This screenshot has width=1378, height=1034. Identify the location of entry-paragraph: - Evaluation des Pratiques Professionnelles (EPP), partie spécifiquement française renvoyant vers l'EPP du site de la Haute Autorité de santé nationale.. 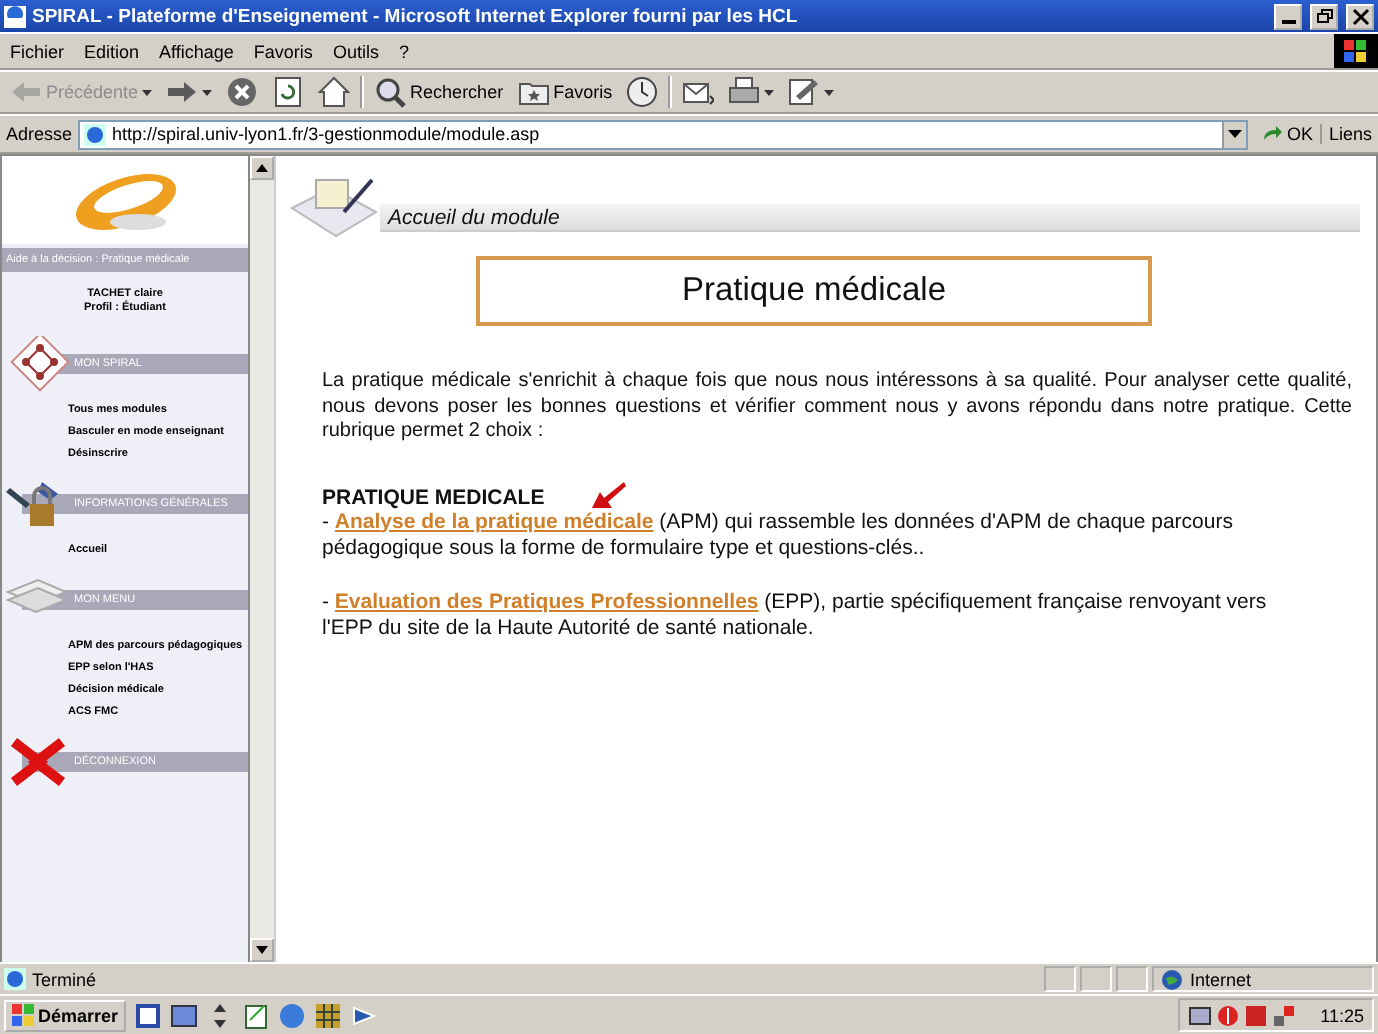
(795, 617).